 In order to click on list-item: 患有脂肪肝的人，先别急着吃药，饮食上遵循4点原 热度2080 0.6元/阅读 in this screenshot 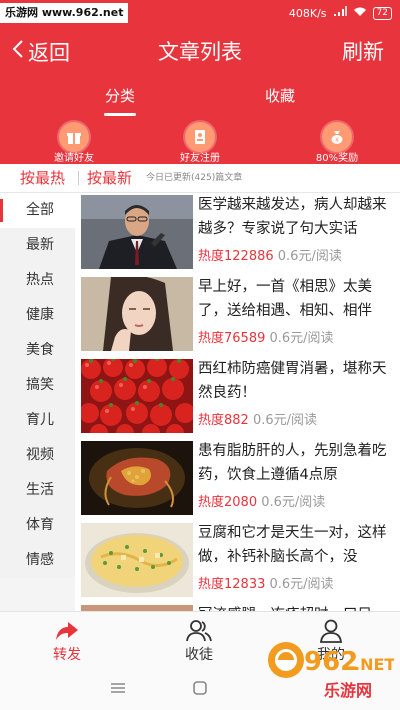, I will do `click(237, 480)`.